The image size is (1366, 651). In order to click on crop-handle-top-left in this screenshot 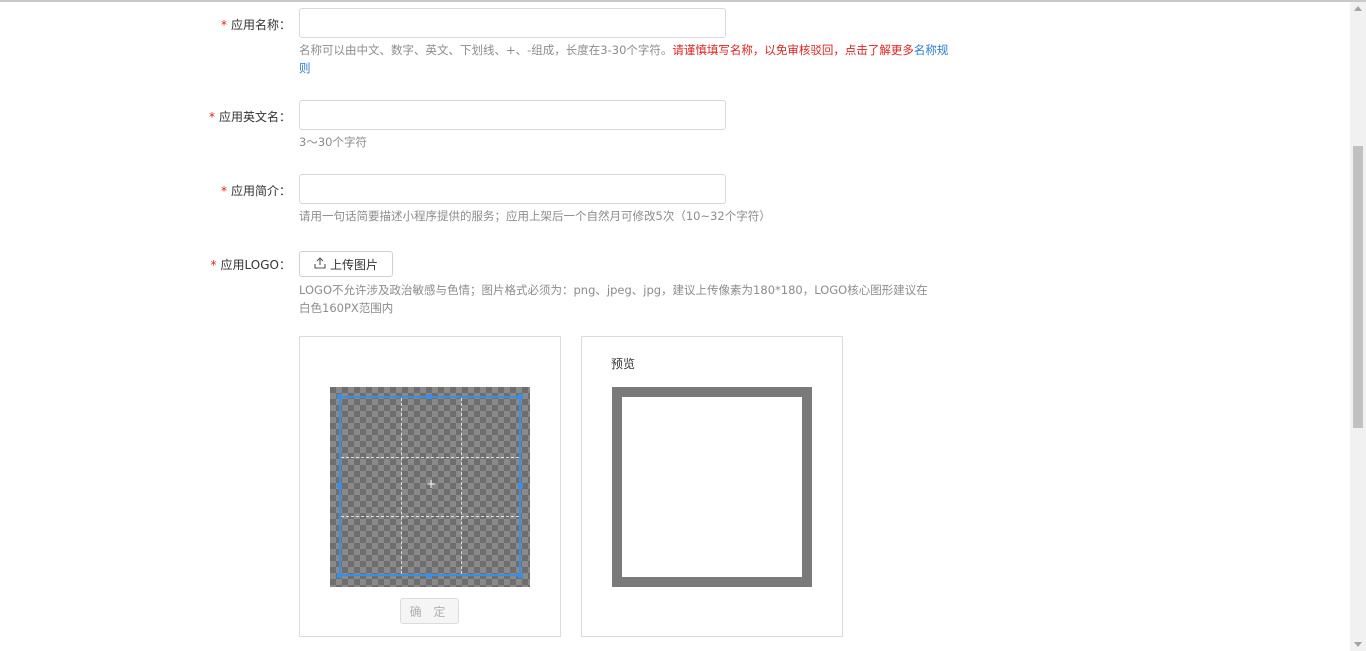, I will do `click(339, 396)`.